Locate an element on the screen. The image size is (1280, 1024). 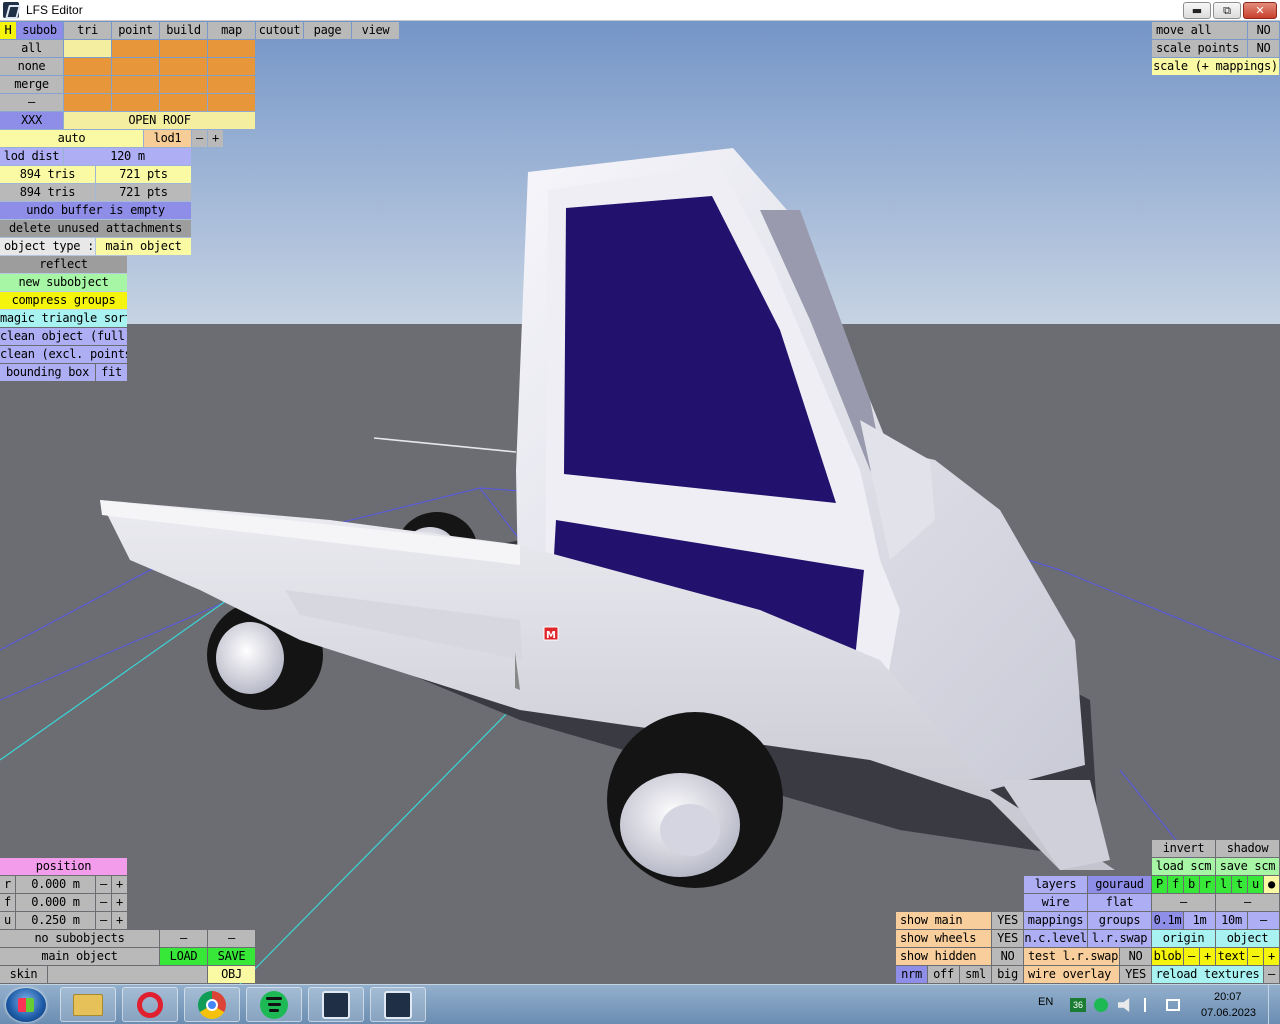
lod-minus-button: – is located at coordinates (199, 138).